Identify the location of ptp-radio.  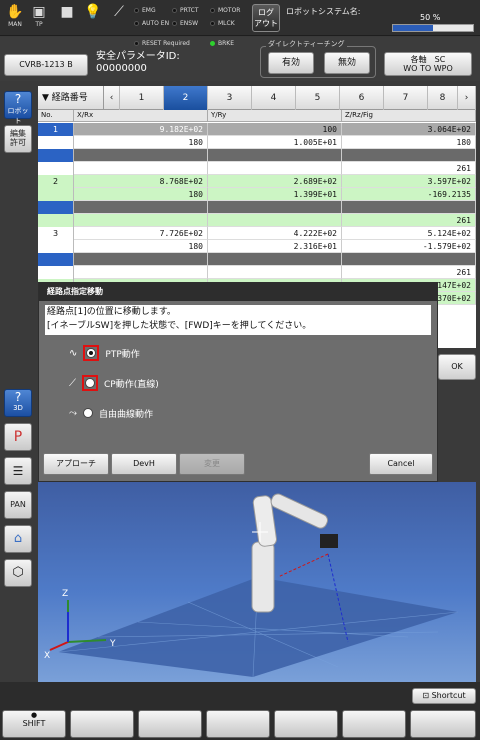
(91, 353).